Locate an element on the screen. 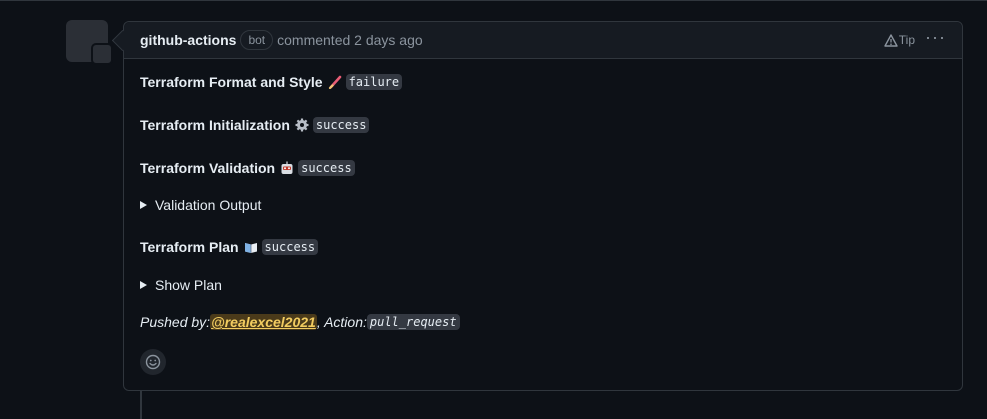 Image resolution: width=987 pixels, height=419 pixels. plan-row: Terraform Plan success is located at coordinates (229, 247).